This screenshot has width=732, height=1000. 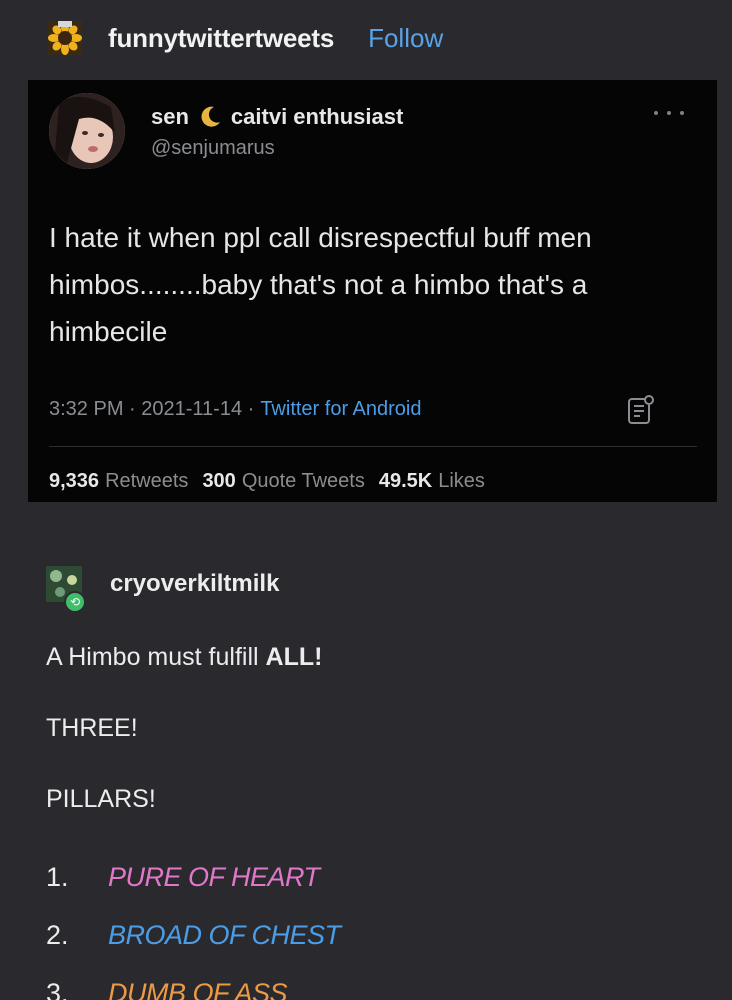 I want to click on list-item-number: 1., so click(x=57, y=876).